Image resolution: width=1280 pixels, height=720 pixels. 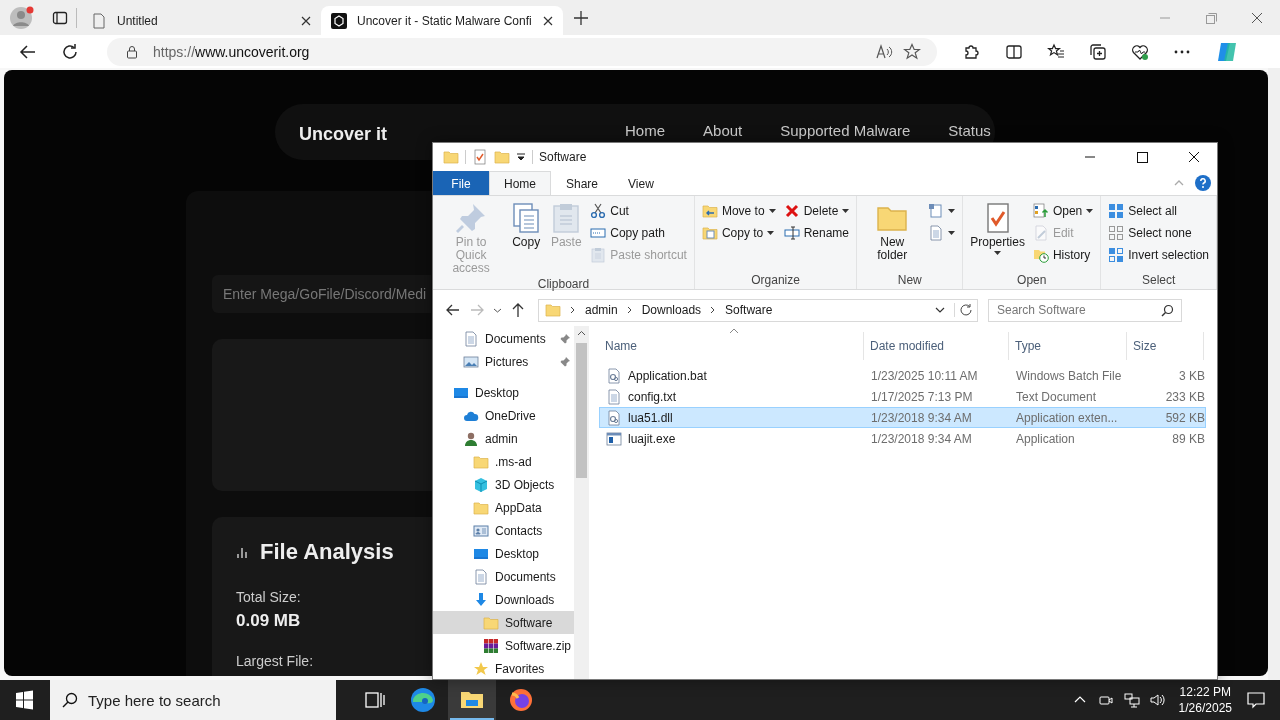 I want to click on column-header: Size, so click(x=1165, y=346).